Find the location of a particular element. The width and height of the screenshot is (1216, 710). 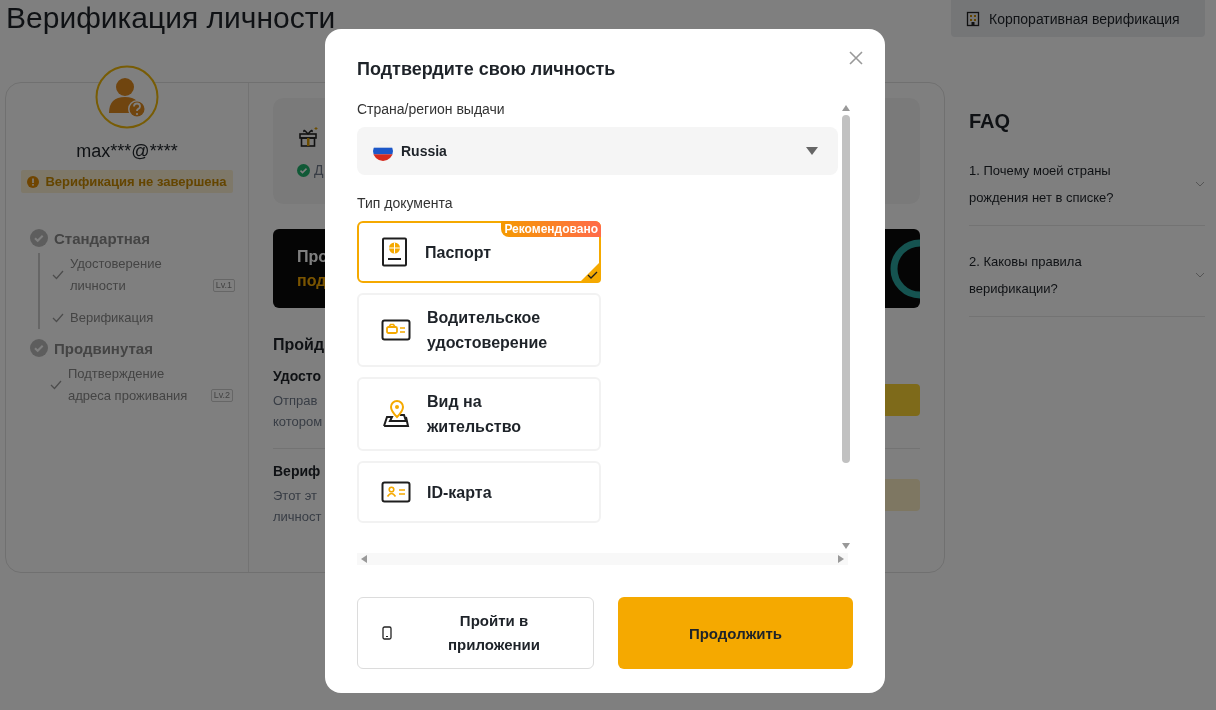

field-label: Тип документа is located at coordinates (405, 203).